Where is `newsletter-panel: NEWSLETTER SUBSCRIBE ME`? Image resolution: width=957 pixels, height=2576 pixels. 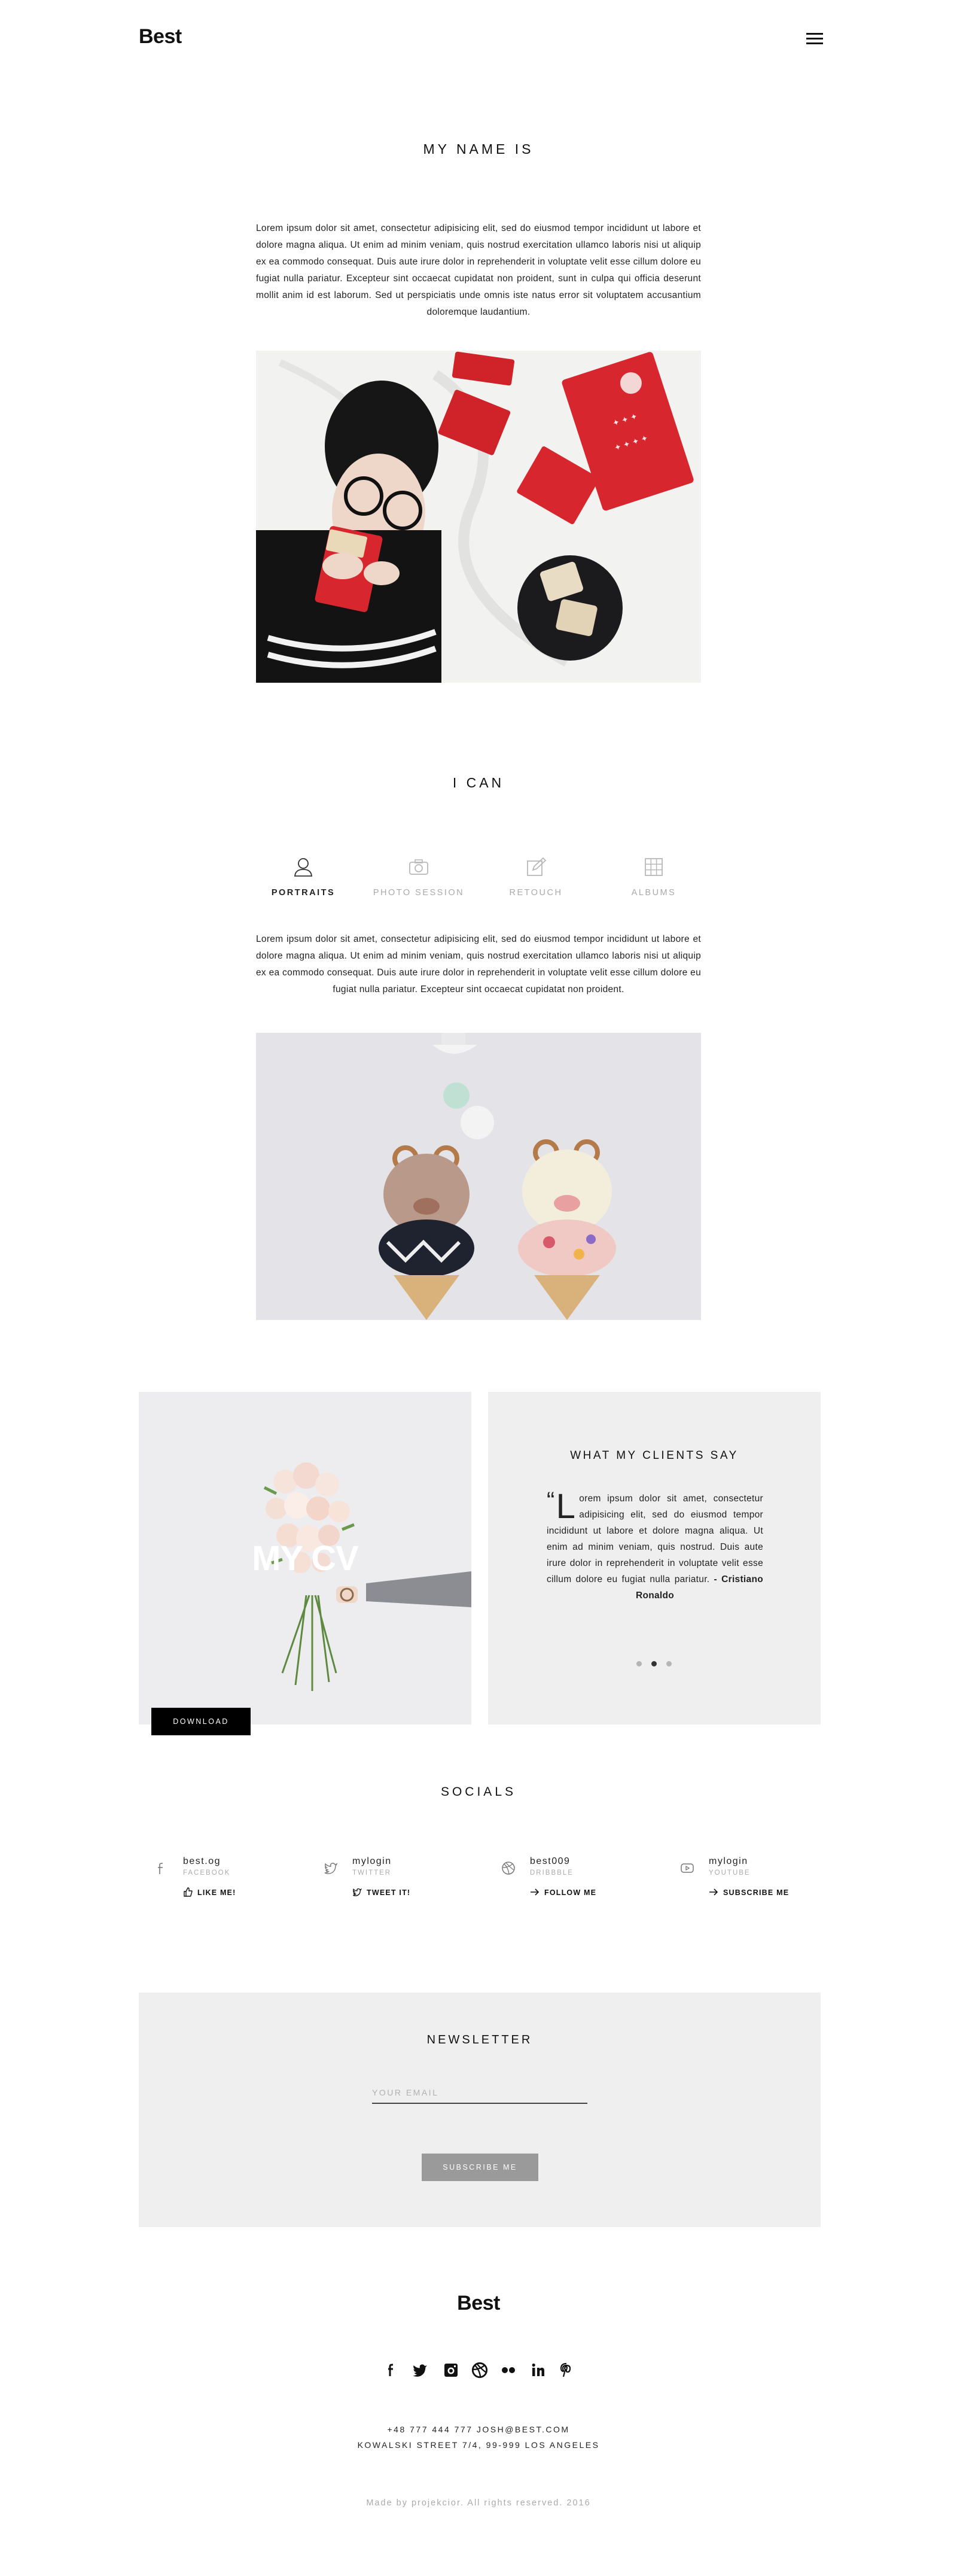
newsletter-panel: NEWSLETTER SUBSCRIBE ME is located at coordinates (480, 2110).